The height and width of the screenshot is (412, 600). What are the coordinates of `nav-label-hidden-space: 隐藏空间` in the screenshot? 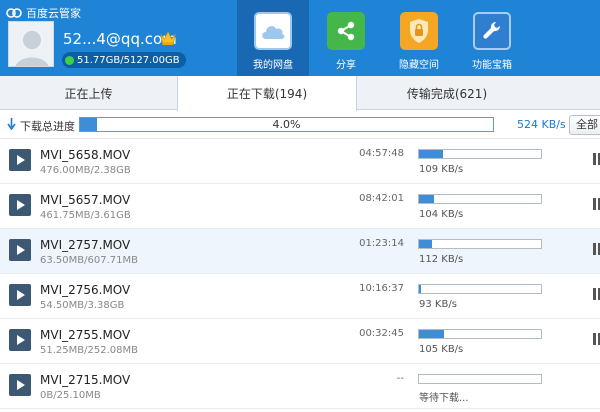 It's located at (419, 65).